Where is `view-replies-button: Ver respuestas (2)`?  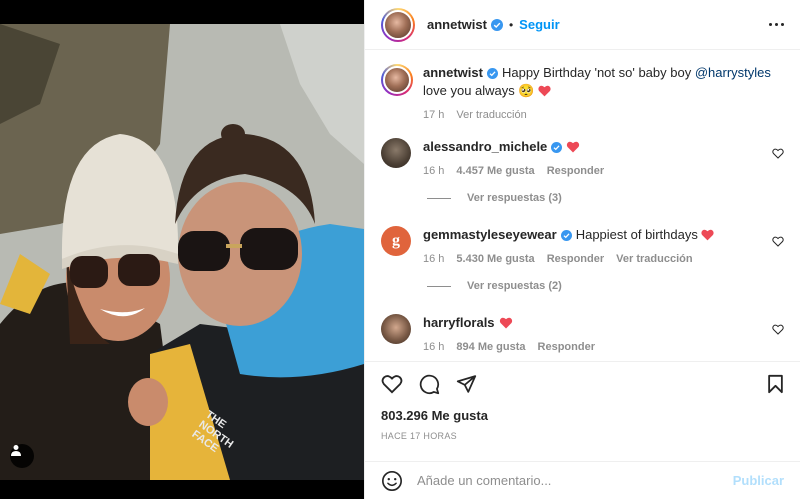 view-replies-button: Ver respuestas (2) is located at coordinates (494, 286).